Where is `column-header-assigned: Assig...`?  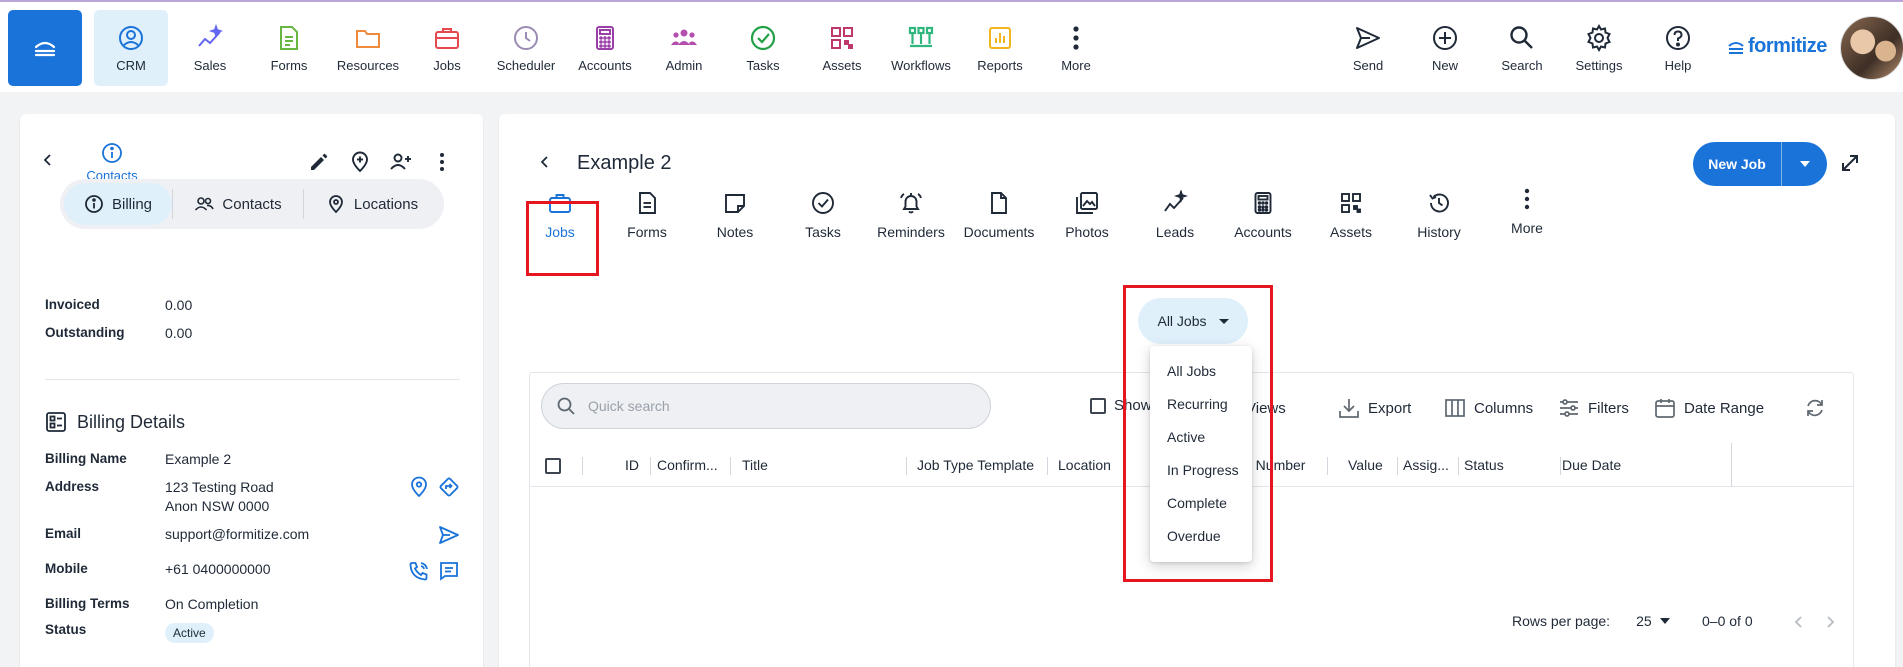
column-header-assigned: Assig... is located at coordinates (1426, 465).